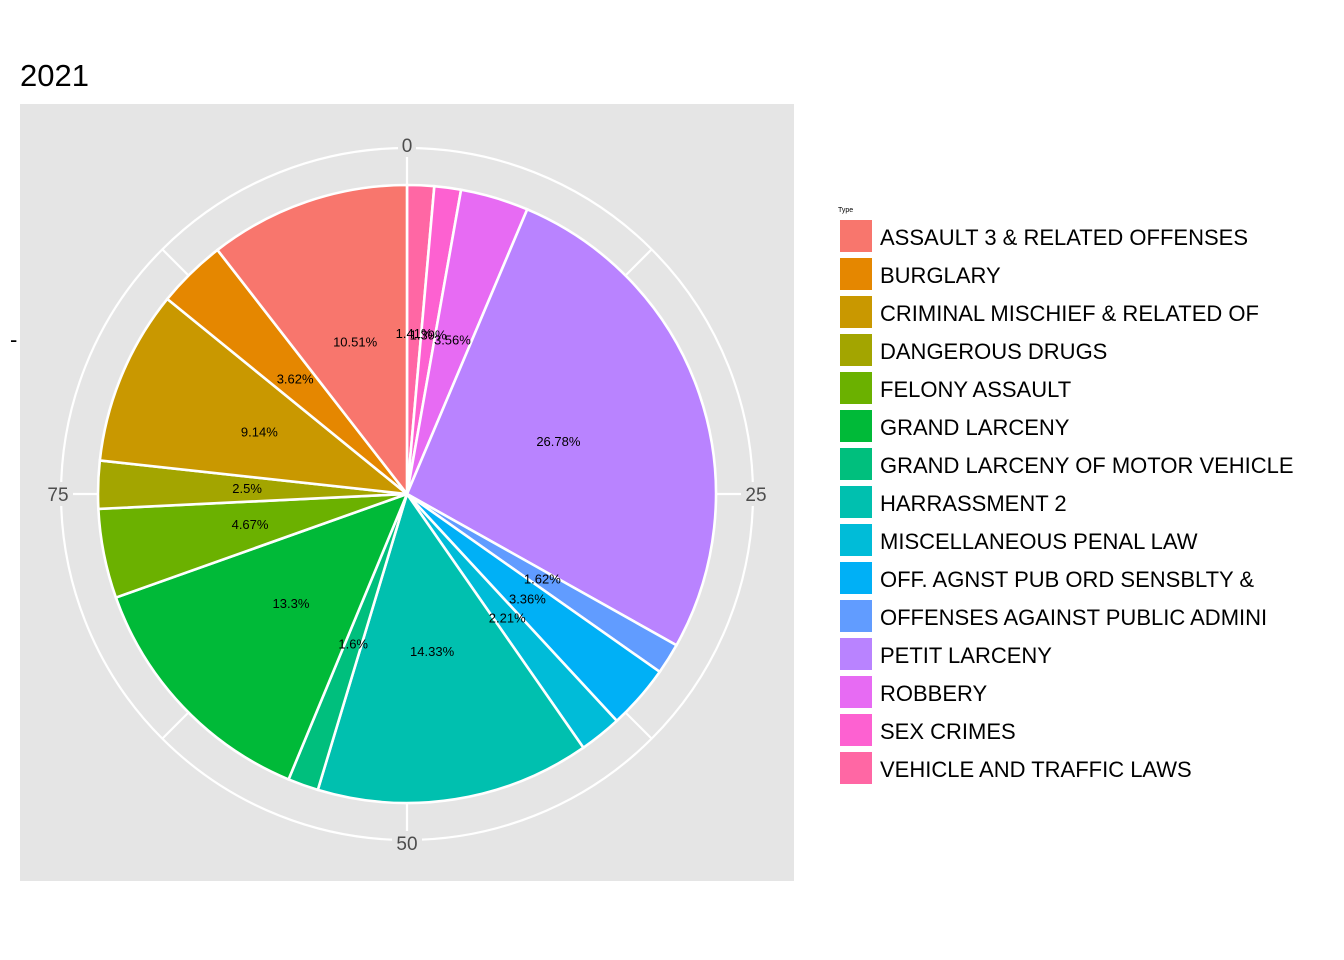  What do you see at coordinates (250, 524) in the screenshot?
I see `slice-label-felony-assault: 4.67%` at bounding box center [250, 524].